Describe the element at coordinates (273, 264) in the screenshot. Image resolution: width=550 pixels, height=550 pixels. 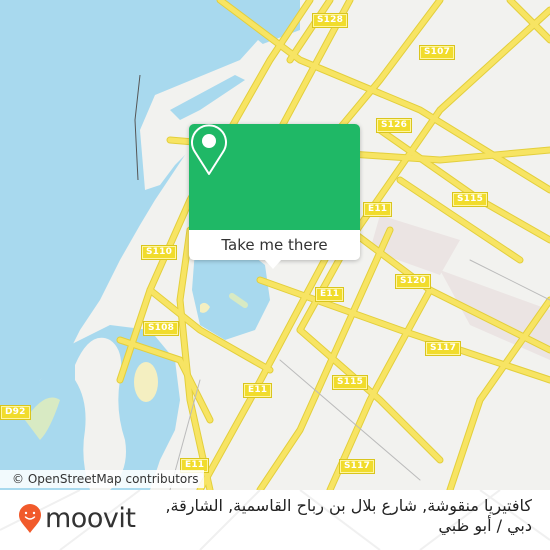
I see `popup-pointer` at that location.